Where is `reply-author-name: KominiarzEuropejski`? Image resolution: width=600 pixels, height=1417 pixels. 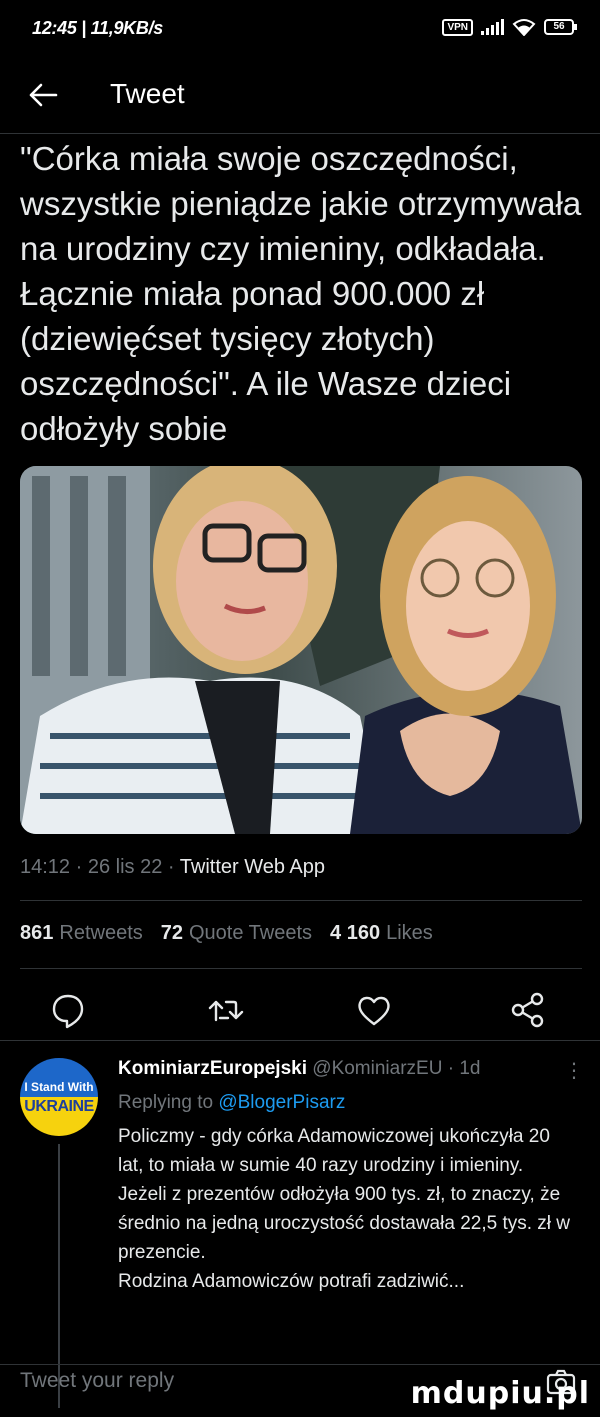 reply-author-name: KominiarzEuropejski is located at coordinates (212, 1068).